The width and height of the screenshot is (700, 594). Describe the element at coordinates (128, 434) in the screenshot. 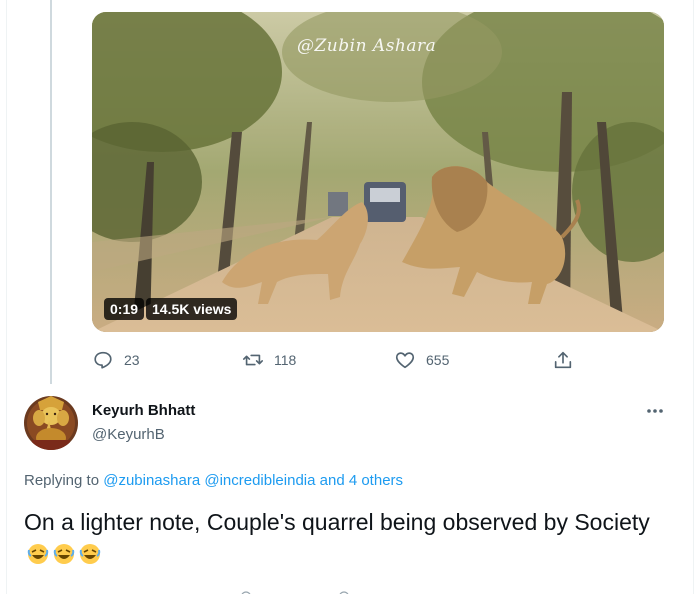

I see `author-handle: @KeyurhB` at that location.